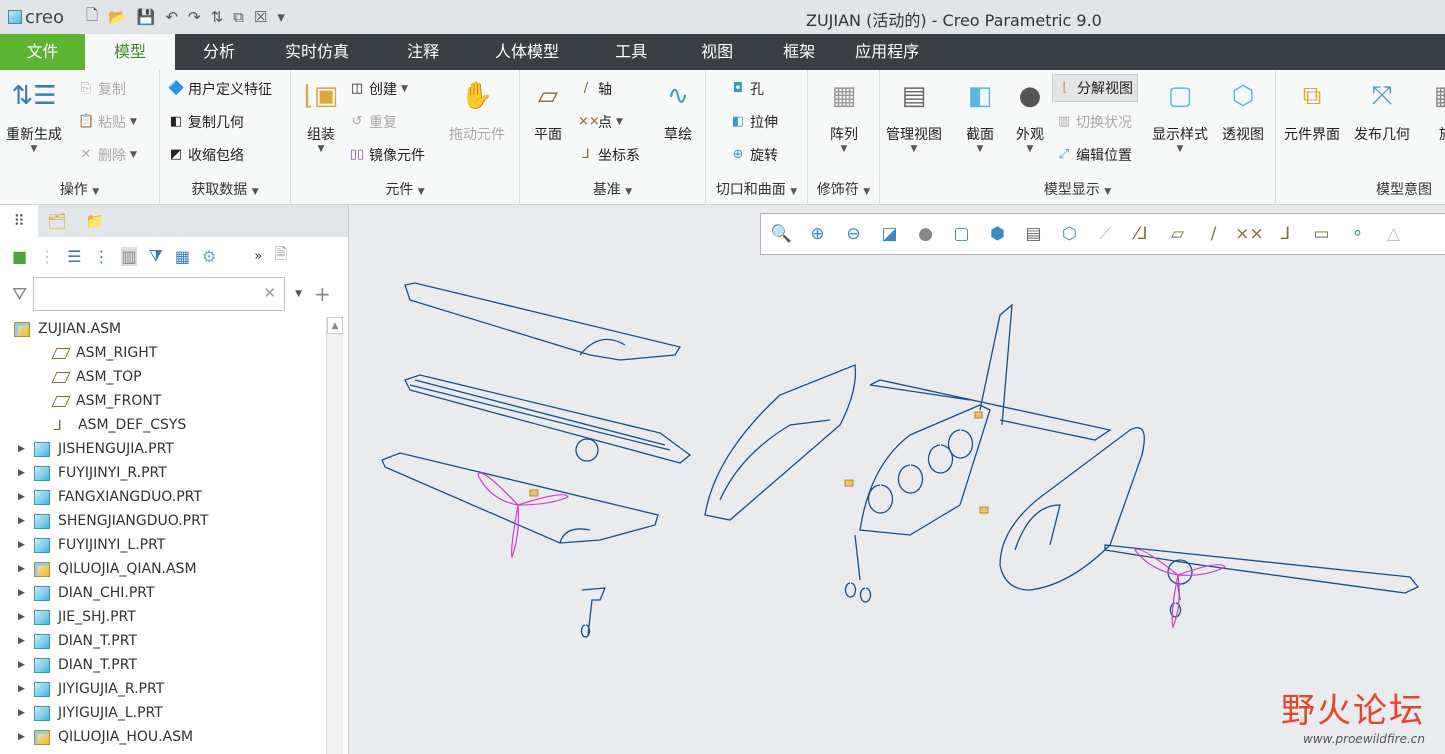  Describe the element at coordinates (129, 256) in the screenshot. I see `columns-icon: ▥` at that location.